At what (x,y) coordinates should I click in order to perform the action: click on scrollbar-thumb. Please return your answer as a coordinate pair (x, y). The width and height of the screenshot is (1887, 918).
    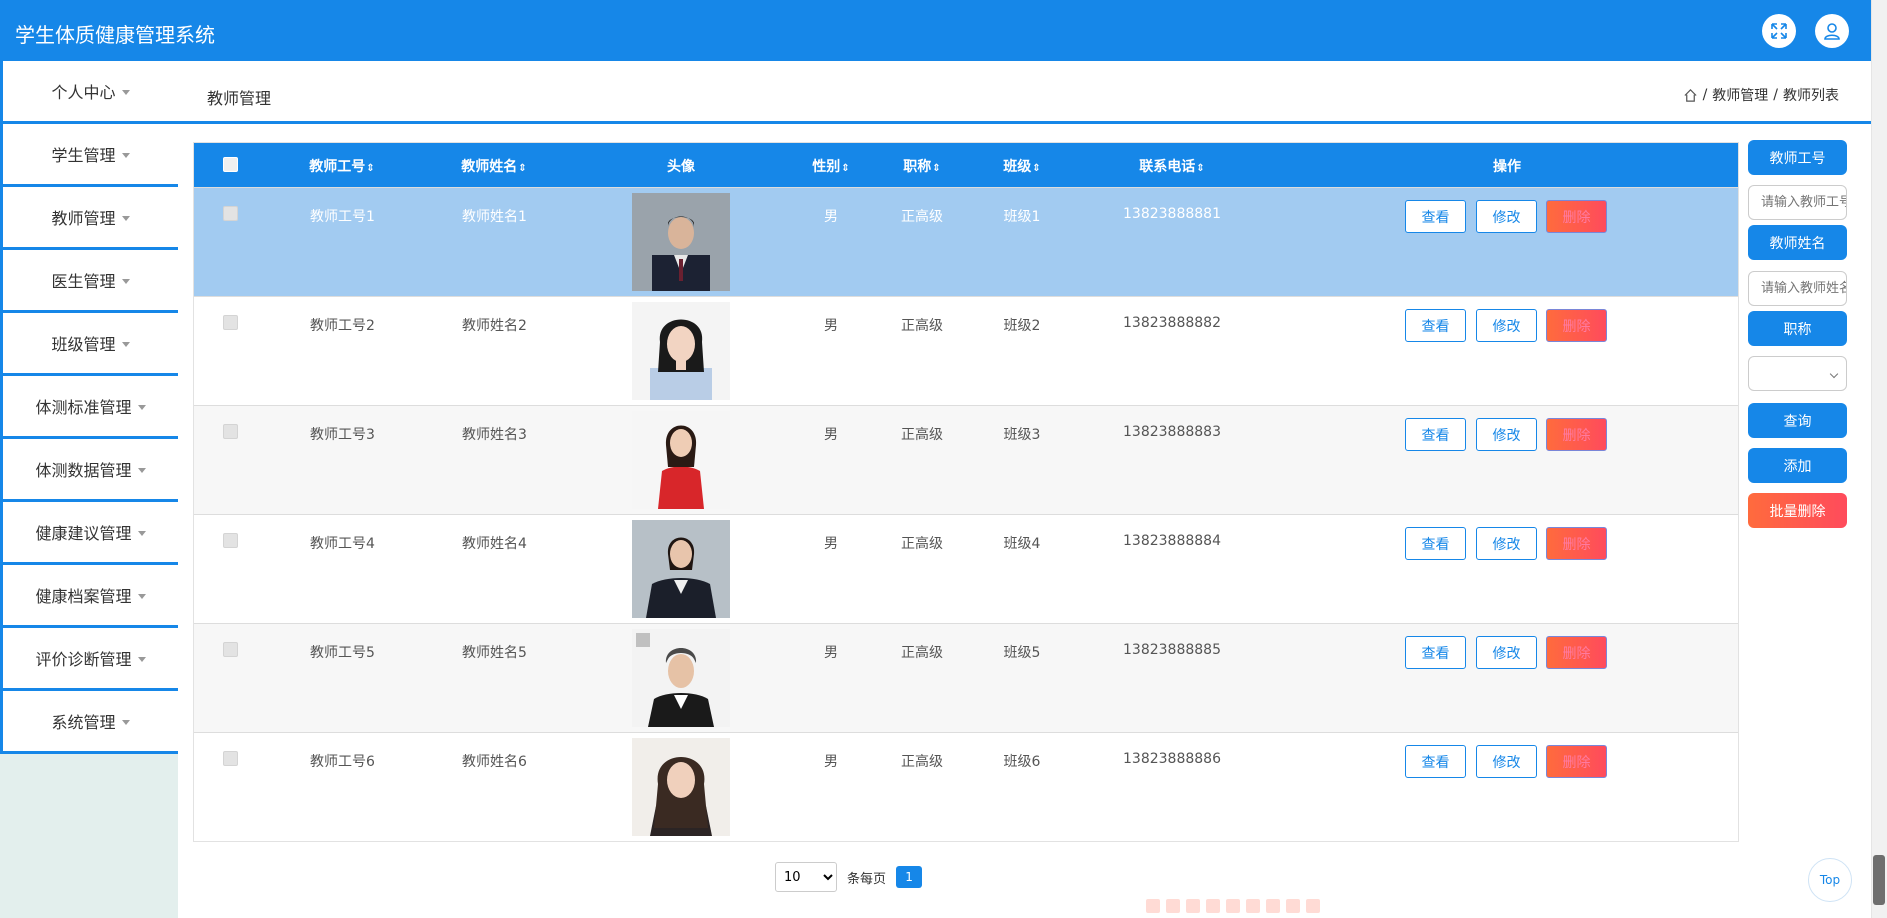
    Looking at the image, I should click on (1879, 880).